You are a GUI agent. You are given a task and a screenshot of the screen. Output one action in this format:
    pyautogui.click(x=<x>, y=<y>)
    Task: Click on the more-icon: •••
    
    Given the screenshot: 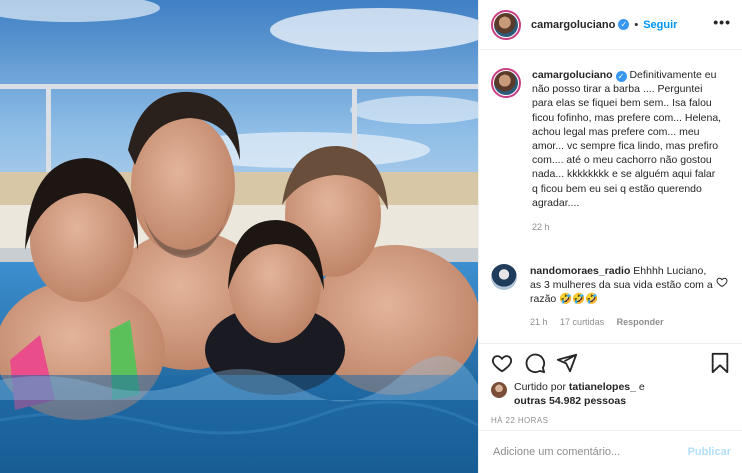 What is the action you would take?
    pyautogui.click(x=722, y=22)
    